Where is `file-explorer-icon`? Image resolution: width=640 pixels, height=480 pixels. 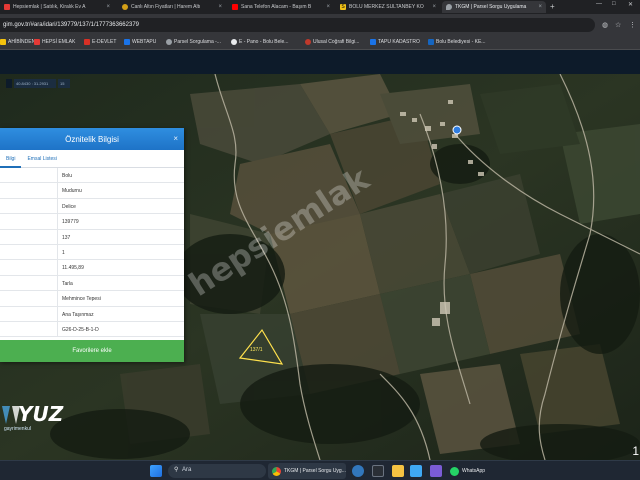
file-explorer-icon is located at coordinates (398, 471).